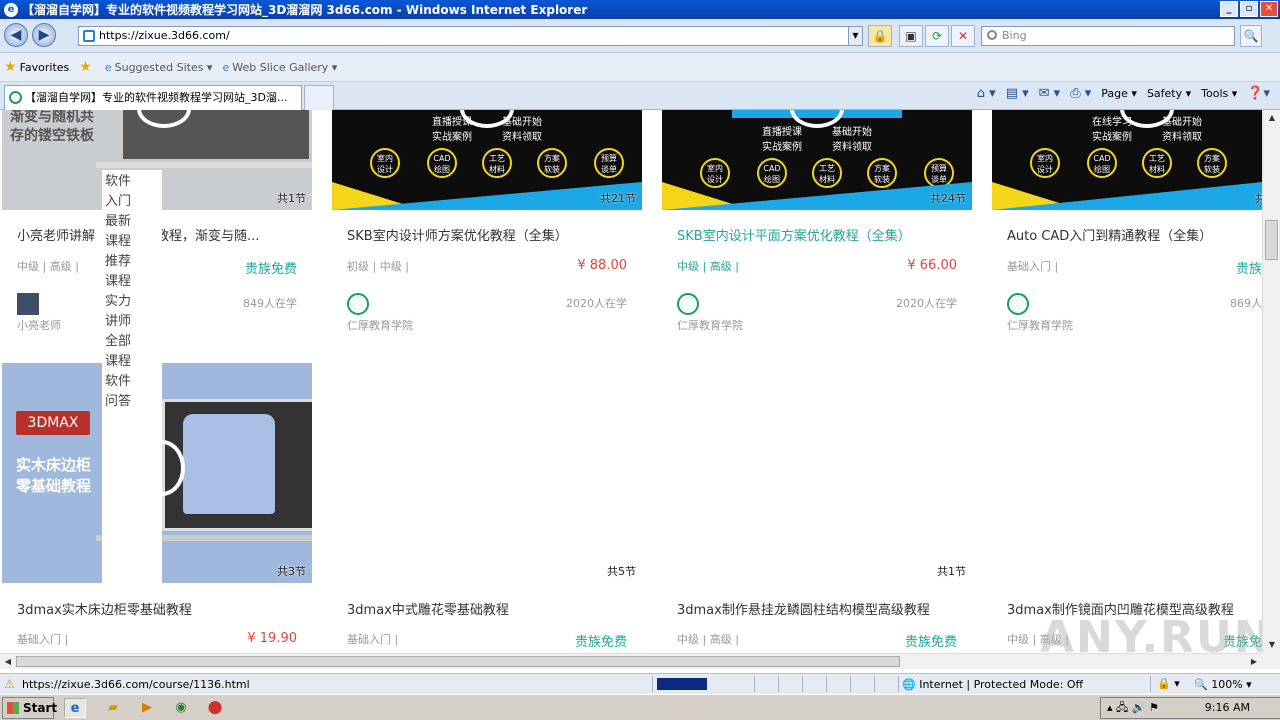 This screenshot has height=720, width=1280. I want to click on banner-text: 实木床边柜 零基础教程, so click(54, 475).